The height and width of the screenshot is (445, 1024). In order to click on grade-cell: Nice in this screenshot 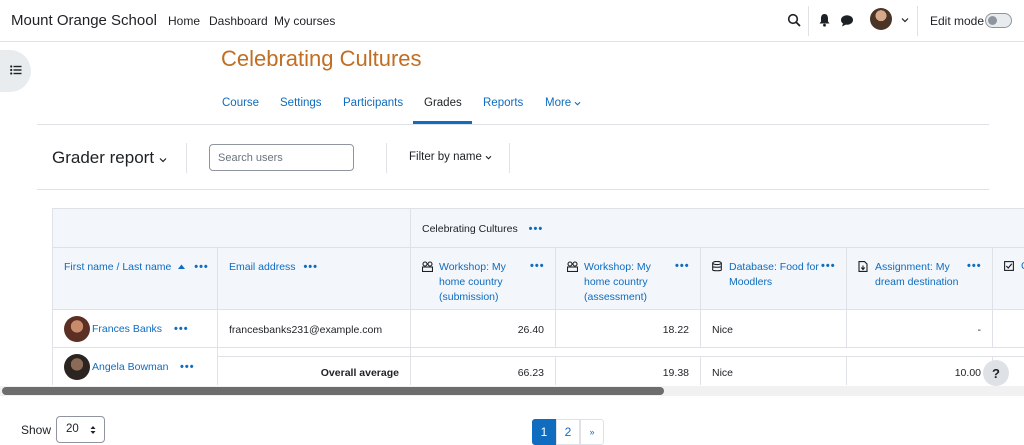, I will do `click(774, 329)`.